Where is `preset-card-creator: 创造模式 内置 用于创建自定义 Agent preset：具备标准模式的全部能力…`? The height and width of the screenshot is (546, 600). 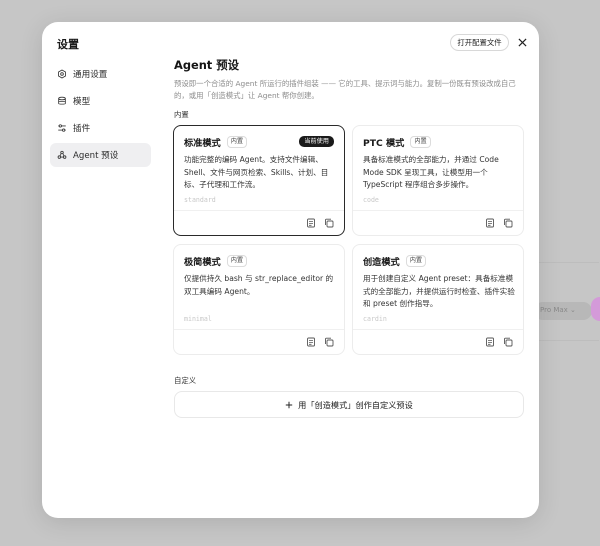
preset-card-creator: 创造模式 内置 用于创建自定义 Agent preset：具备标准模式的全部能力… is located at coordinates (438, 299).